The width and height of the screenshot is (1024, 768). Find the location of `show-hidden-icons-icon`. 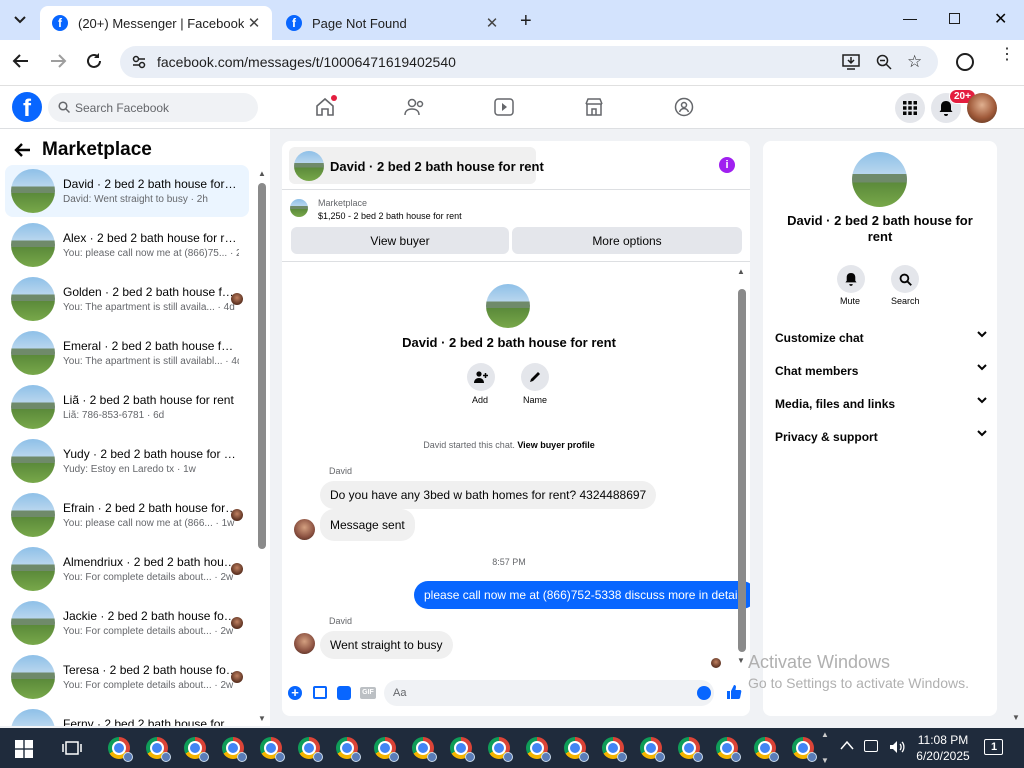

show-hidden-icons-icon is located at coordinates (847, 745).